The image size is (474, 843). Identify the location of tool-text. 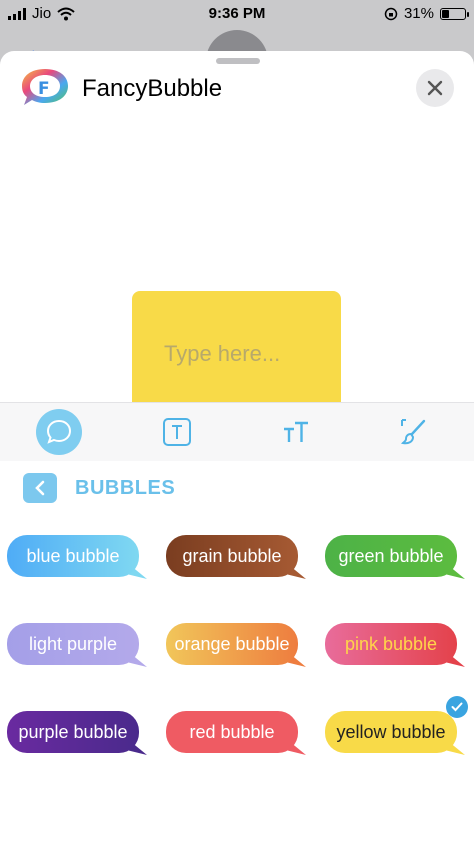
(177, 432).